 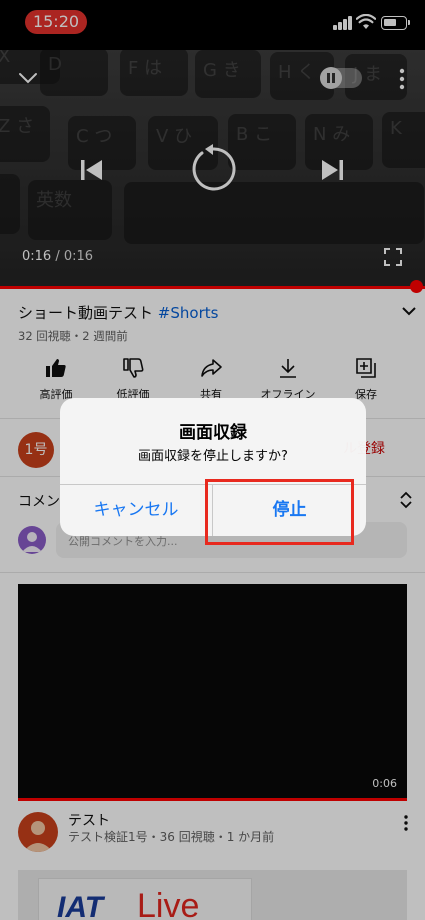 What do you see at coordinates (279, 512) in the screenshot?
I see `highlight-box` at bounding box center [279, 512].